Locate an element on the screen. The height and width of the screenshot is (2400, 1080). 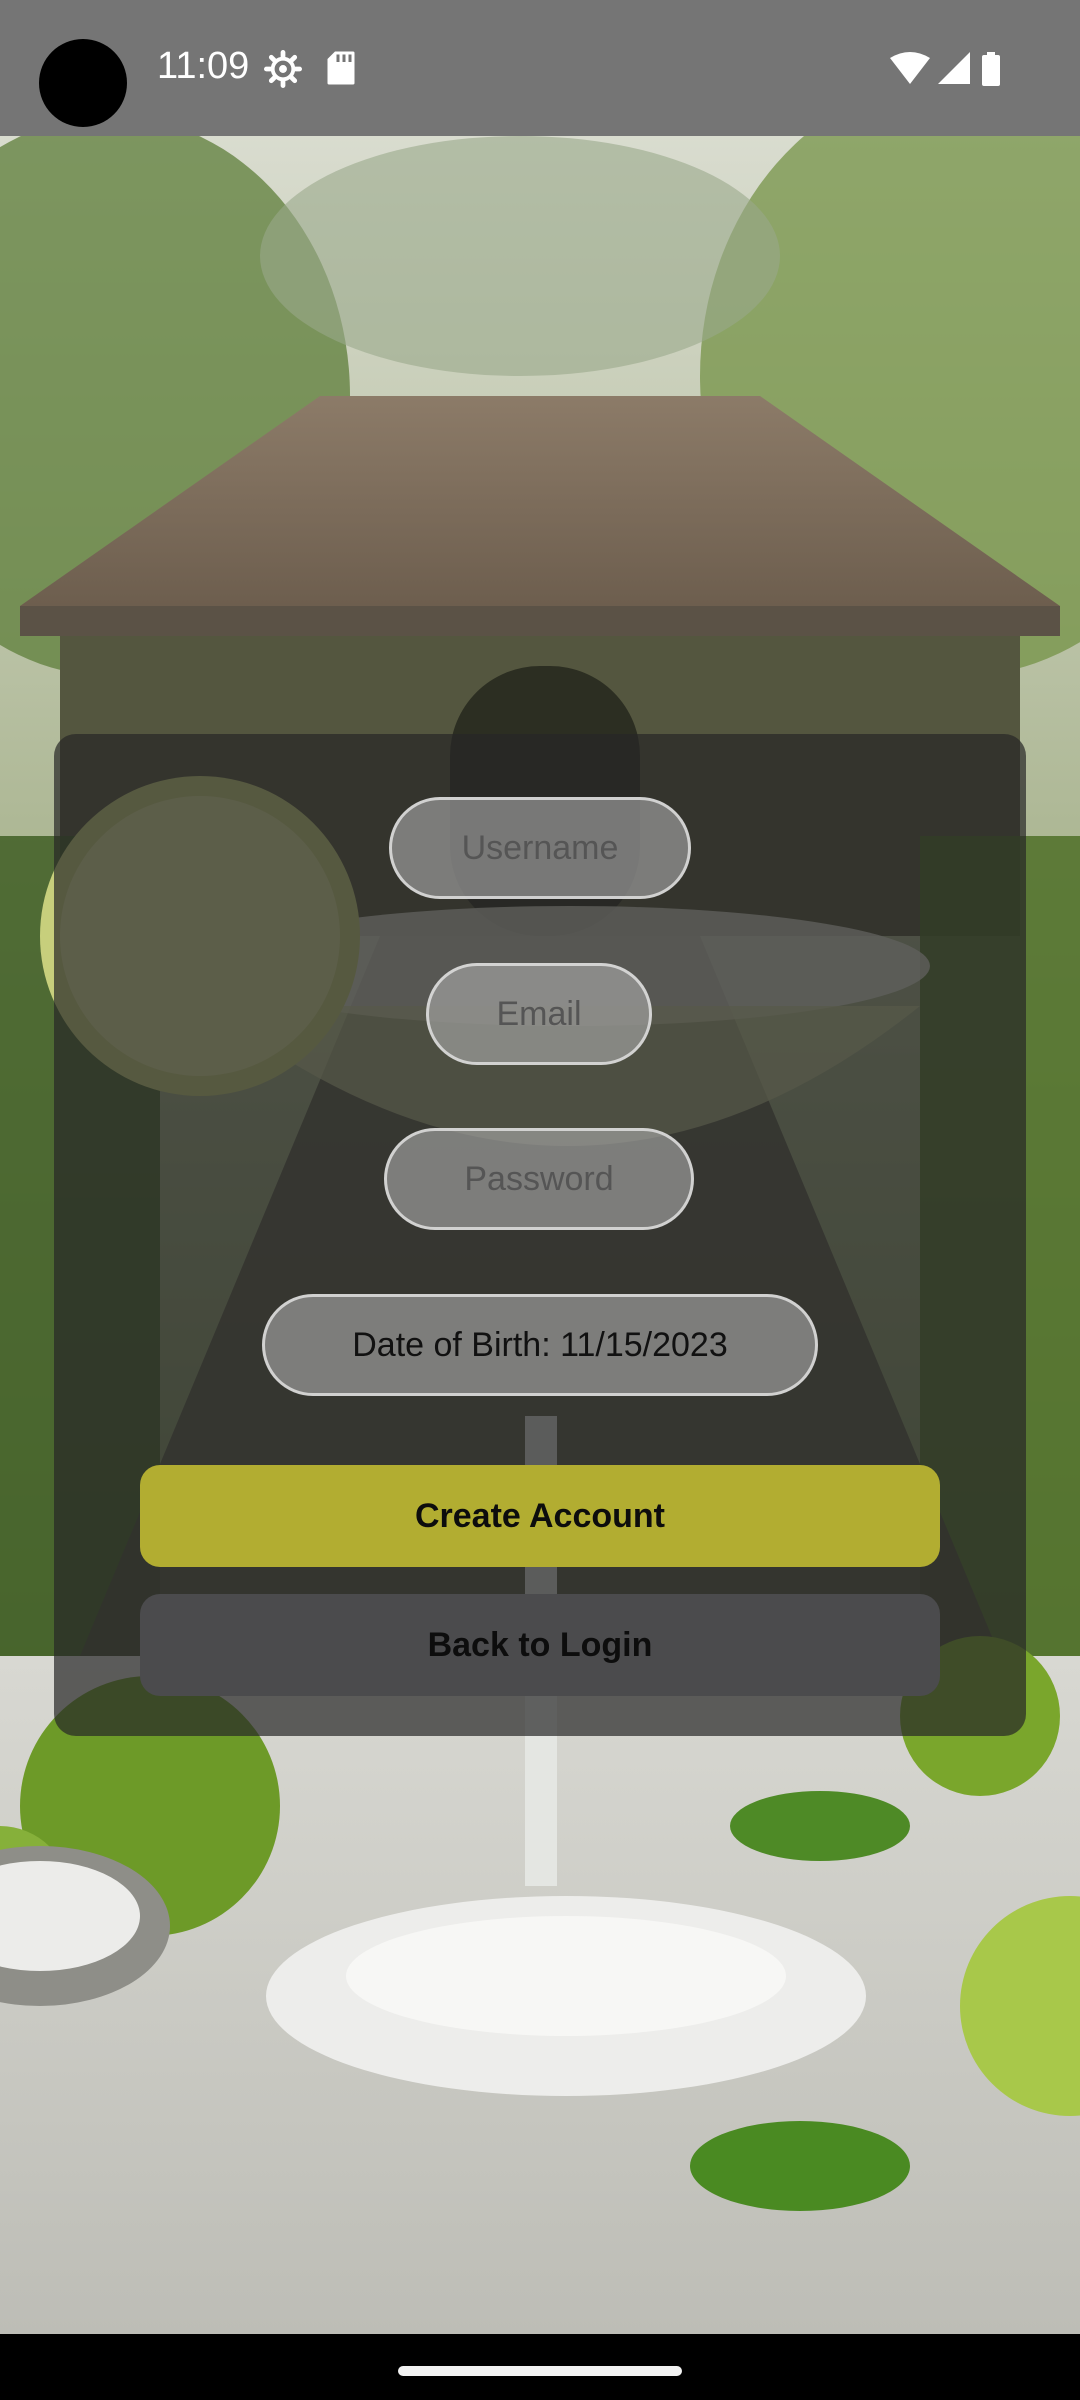
date-of-birth-label: Date of Birth: 11/15/2023 is located at coordinates (540, 1344).